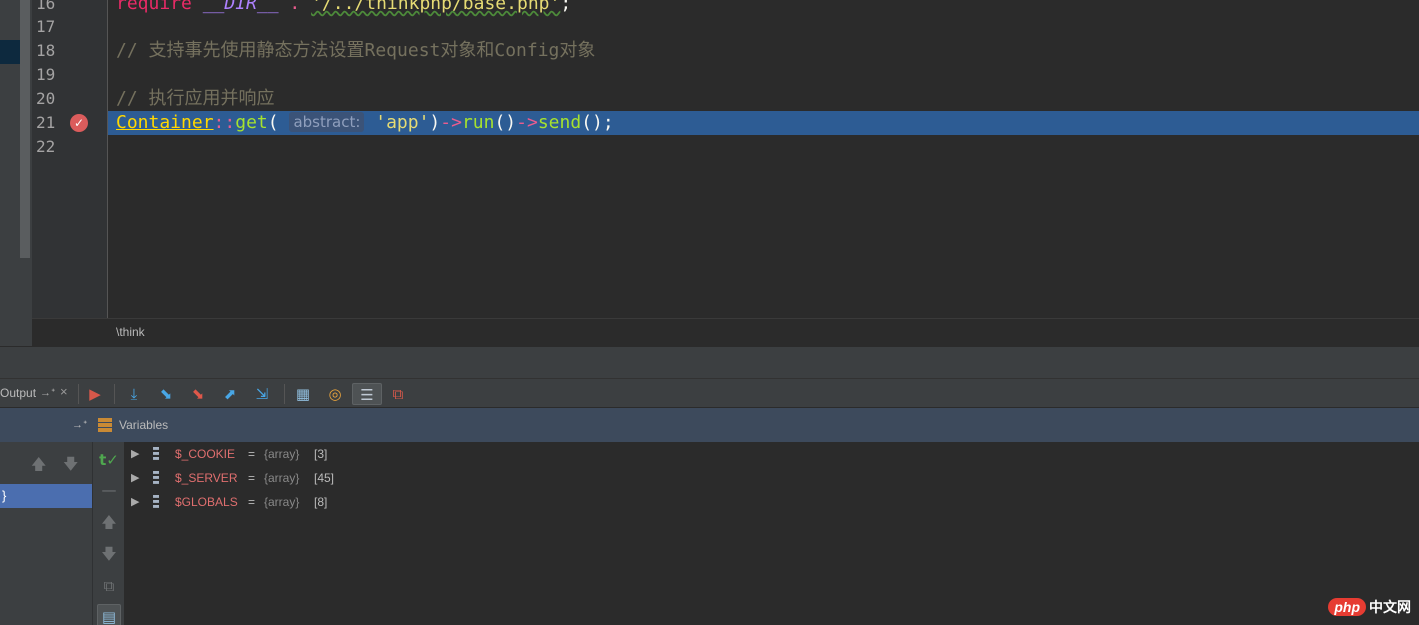 Image resolution: width=1419 pixels, height=625 pixels. Describe the element at coordinates (251, 122) in the screenshot. I see `get-method: get` at that location.